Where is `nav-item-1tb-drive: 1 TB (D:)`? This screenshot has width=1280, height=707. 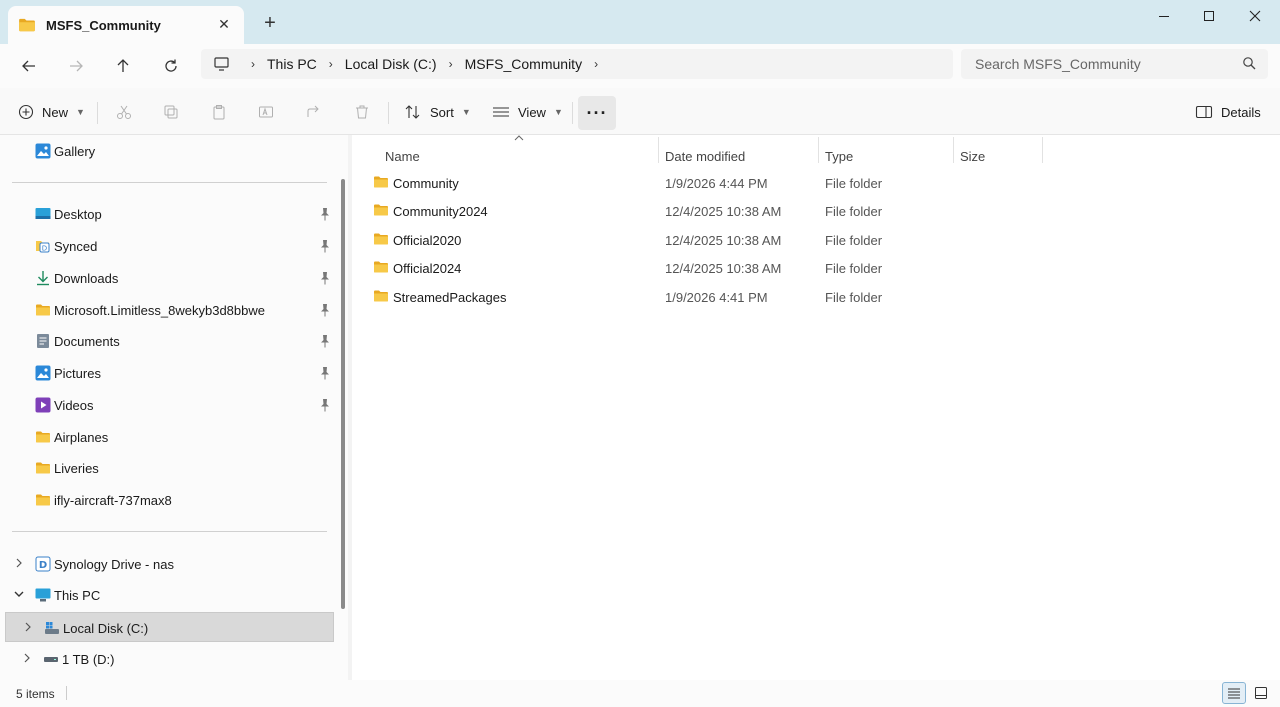 nav-item-1tb-drive: 1 TB (D:) is located at coordinates (170, 659).